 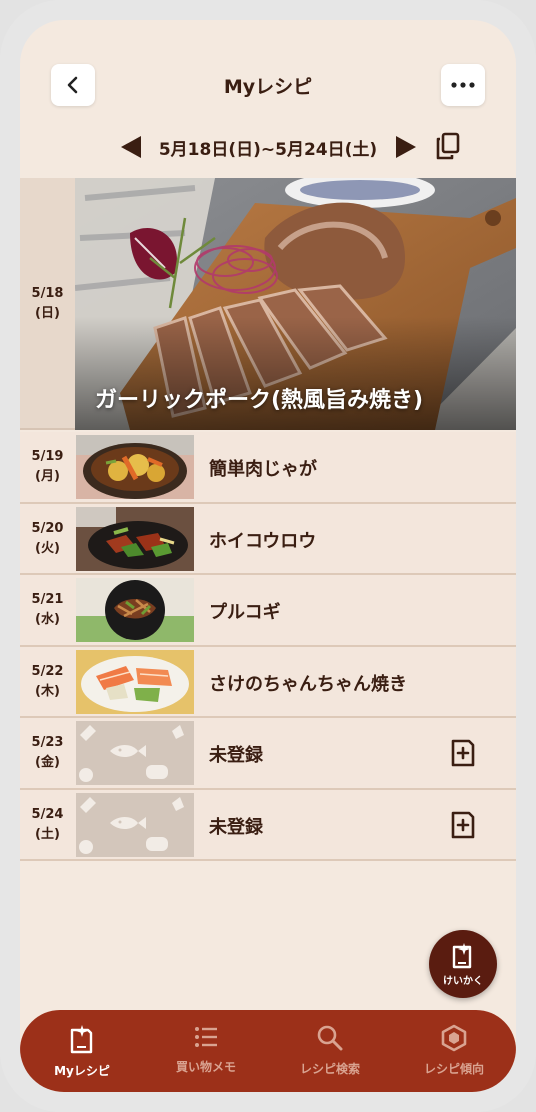 I want to click on day-label: 5/18 (日), so click(x=47, y=304).